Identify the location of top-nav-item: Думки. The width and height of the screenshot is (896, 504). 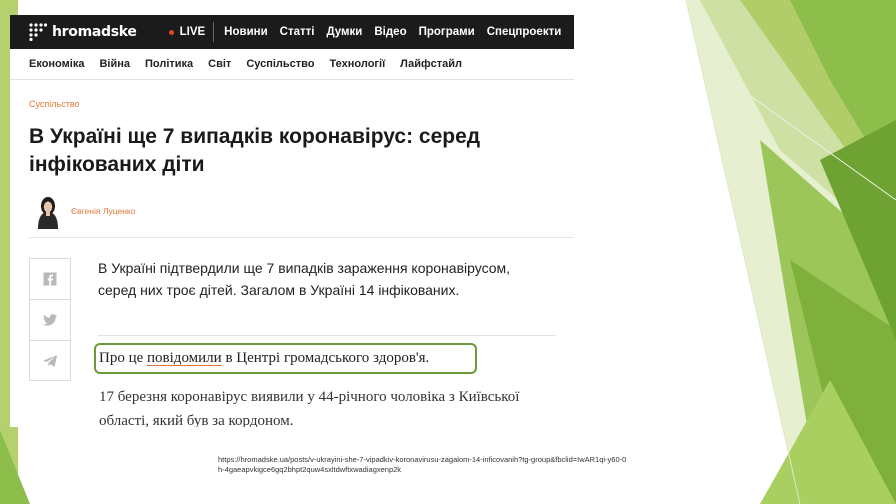
(344, 32).